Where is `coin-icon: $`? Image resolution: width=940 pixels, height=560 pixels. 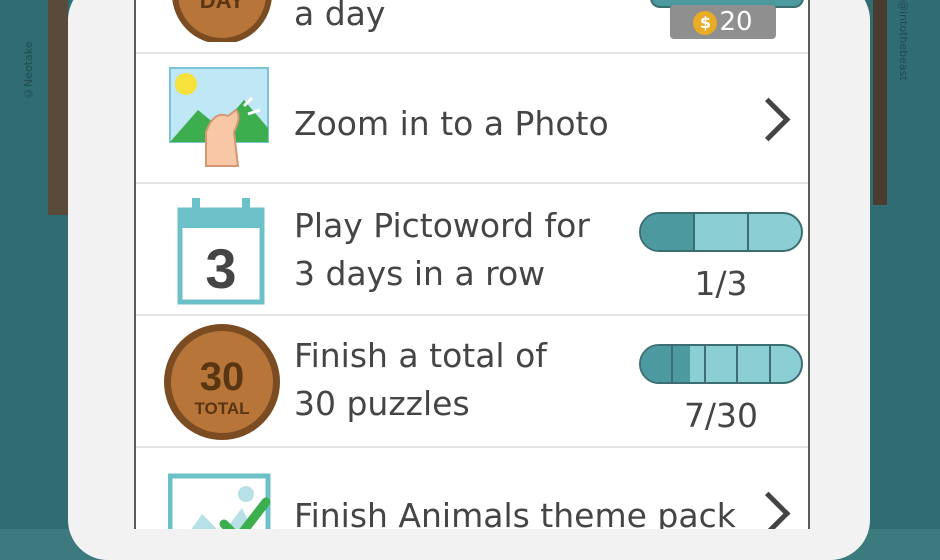
coin-icon: $ is located at coordinates (705, 22).